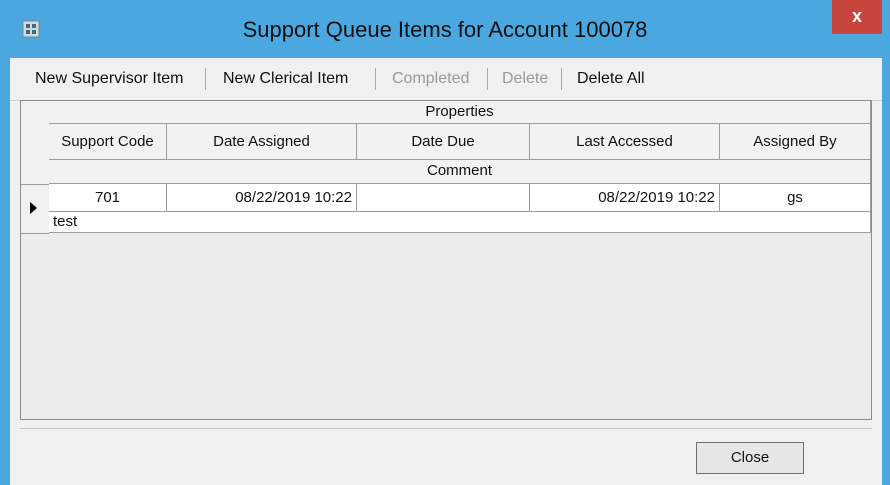 Image resolution: width=890 pixels, height=485 pixels. I want to click on column-header-assigned-by: Assigned By, so click(795, 142).